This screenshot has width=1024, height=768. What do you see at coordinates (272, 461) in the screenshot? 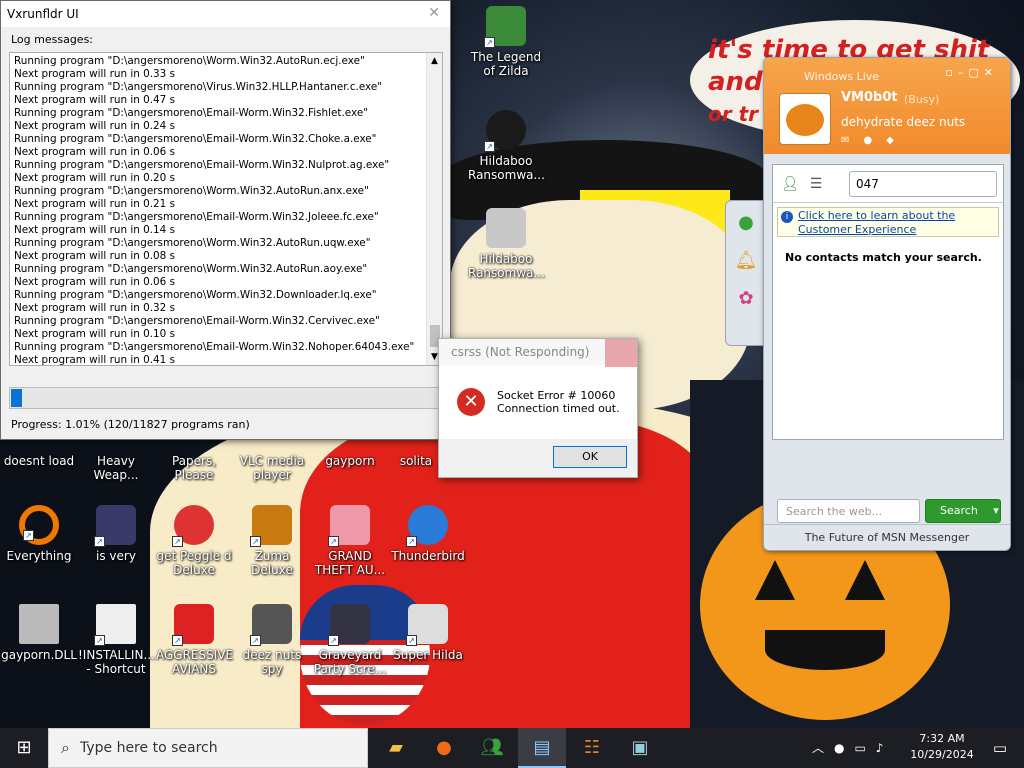
I see `desktop-icon-vlc: VLC media player` at bounding box center [272, 461].